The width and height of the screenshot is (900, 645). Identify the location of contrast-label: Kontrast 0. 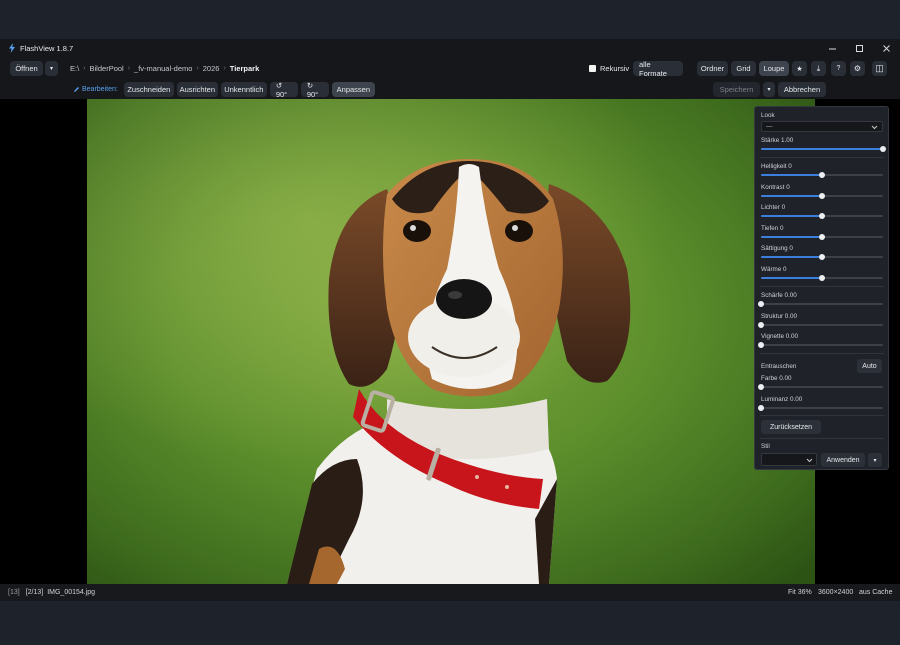
(775, 187).